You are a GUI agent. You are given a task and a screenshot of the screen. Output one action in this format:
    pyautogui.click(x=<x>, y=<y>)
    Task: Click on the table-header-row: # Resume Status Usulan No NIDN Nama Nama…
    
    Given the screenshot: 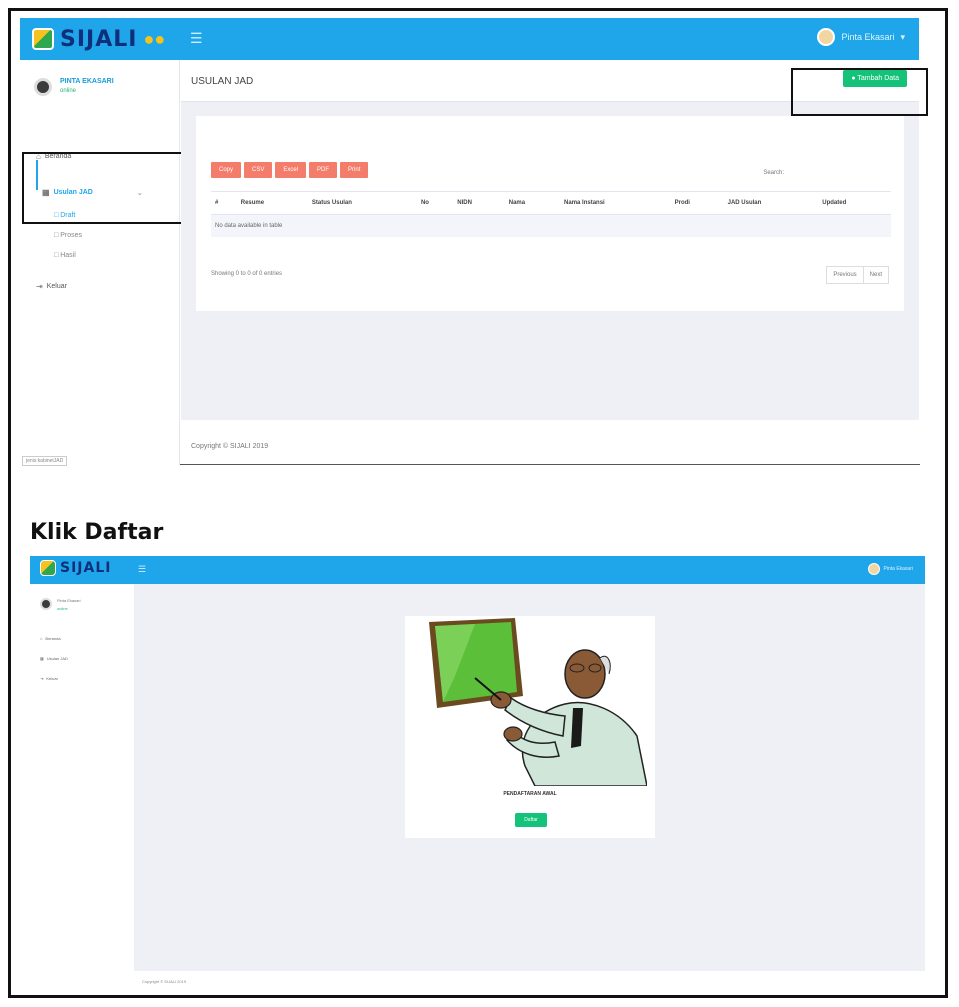 What is the action you would take?
    pyautogui.click(x=551, y=203)
    